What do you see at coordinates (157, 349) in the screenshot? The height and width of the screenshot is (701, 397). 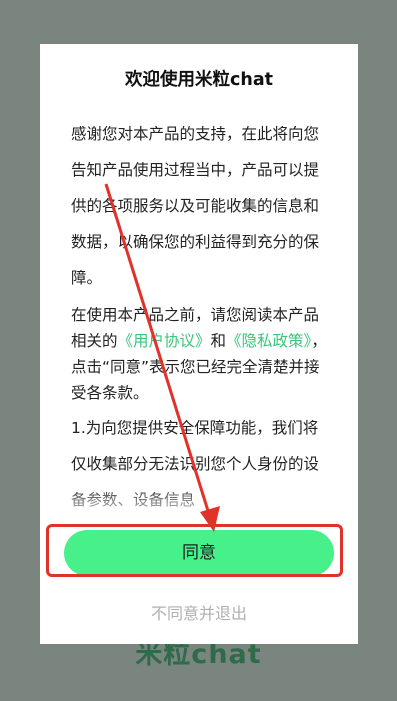 I see `annotation-arrow-line` at bounding box center [157, 349].